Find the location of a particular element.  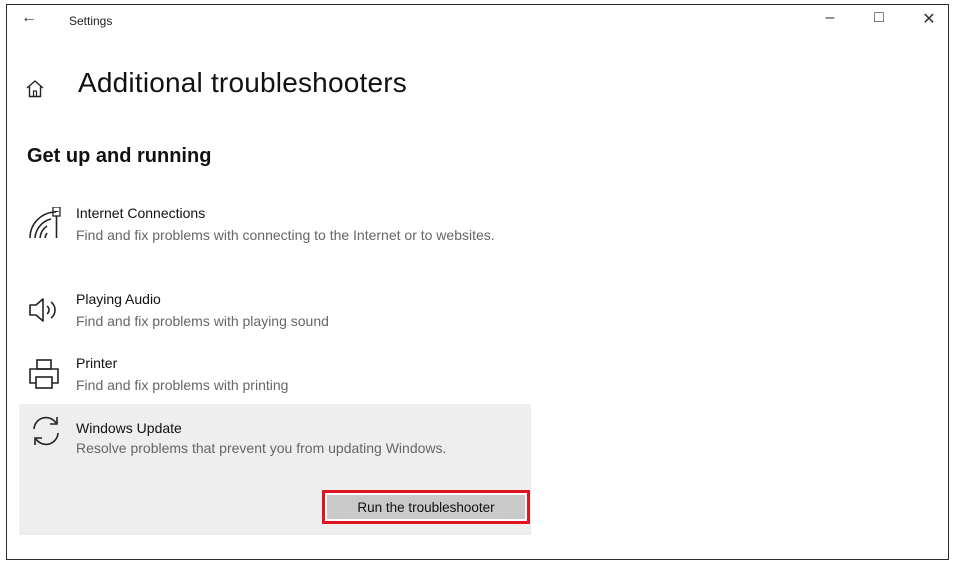

speaker-icon is located at coordinates (44, 310).